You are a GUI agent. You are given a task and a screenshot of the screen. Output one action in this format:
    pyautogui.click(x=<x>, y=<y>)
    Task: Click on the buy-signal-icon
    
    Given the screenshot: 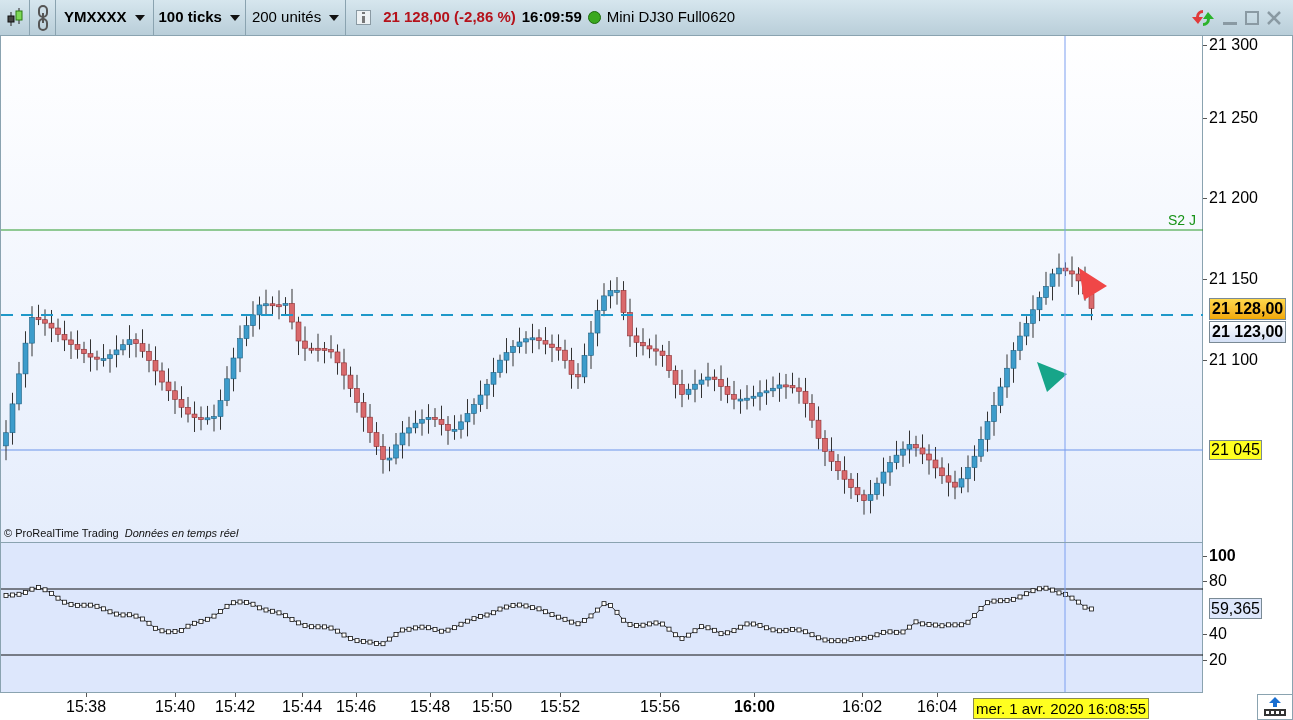 What is the action you would take?
    pyautogui.click(x=1052, y=377)
    